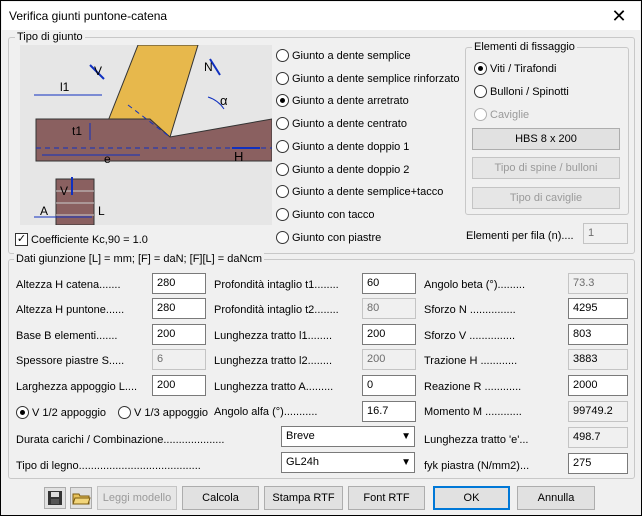 The image size is (642, 516). Describe the element at coordinates (348, 462) in the screenshot. I see `tipo-legno-select: GL24h ▼` at that location.